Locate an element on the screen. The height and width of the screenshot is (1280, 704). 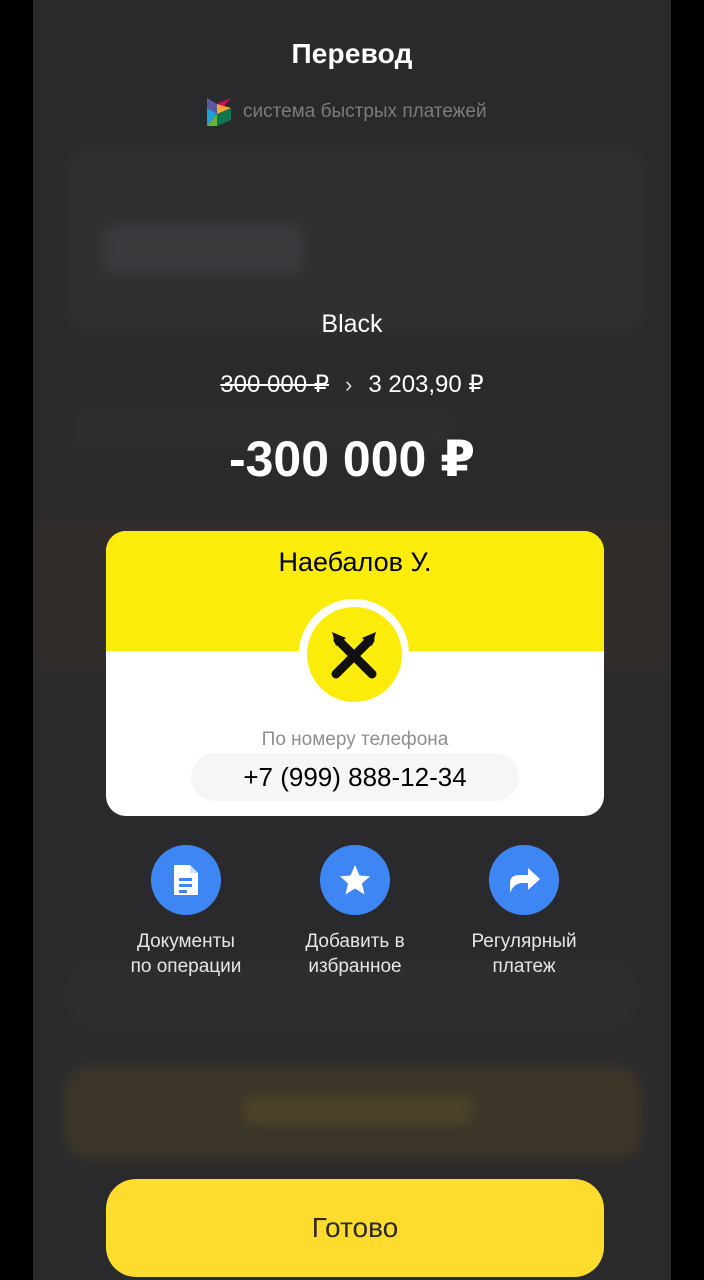
transfer-amount: -300 000 ₽ is located at coordinates (352, 459).